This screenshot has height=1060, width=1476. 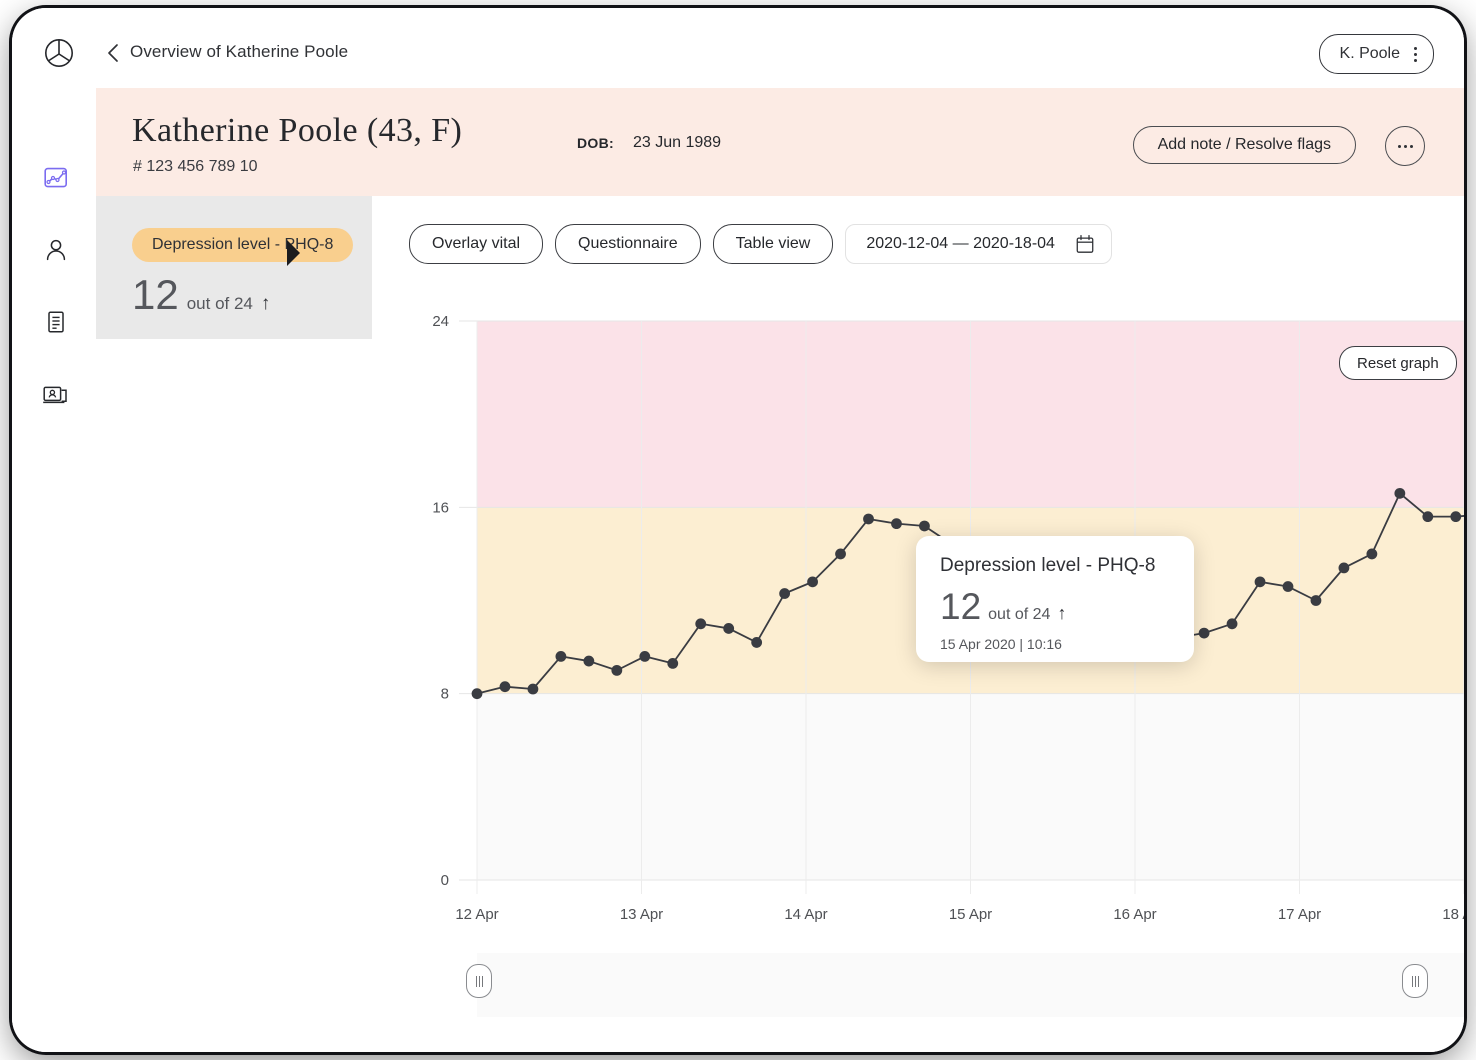 I want to click on tooltip-value-row: 12 out of 24 ↑, so click(x=1003, y=606).